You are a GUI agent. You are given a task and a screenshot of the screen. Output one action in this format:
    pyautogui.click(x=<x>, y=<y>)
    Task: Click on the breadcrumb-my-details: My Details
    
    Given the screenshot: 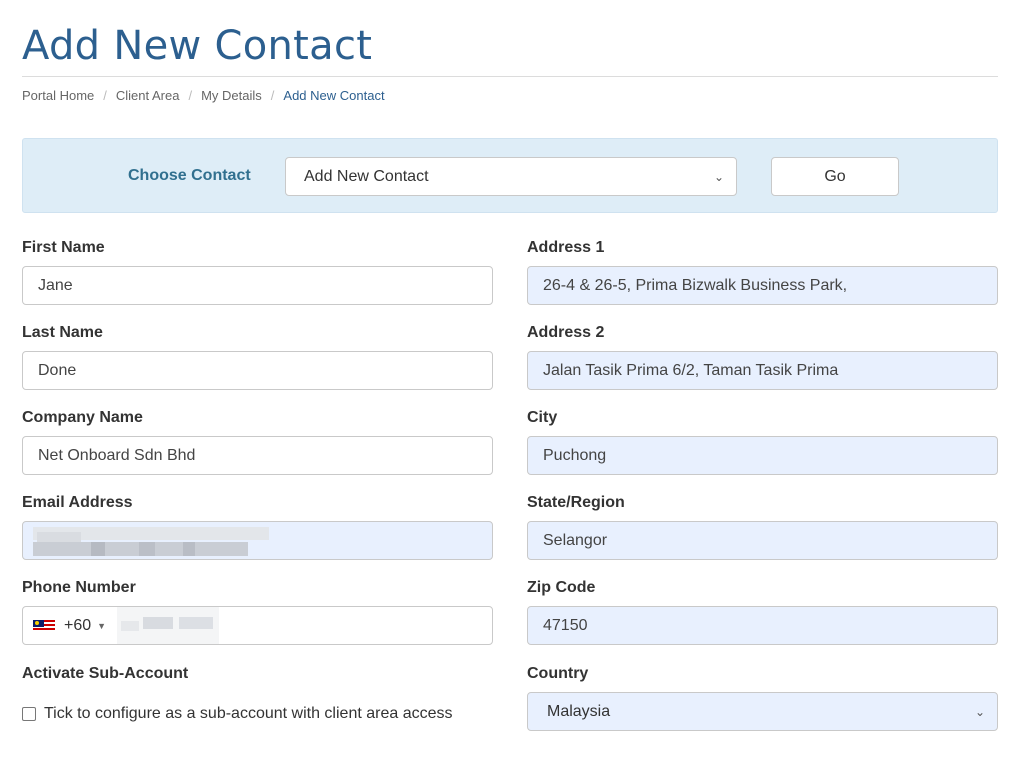 What is the action you would take?
    pyautogui.click(x=231, y=95)
    